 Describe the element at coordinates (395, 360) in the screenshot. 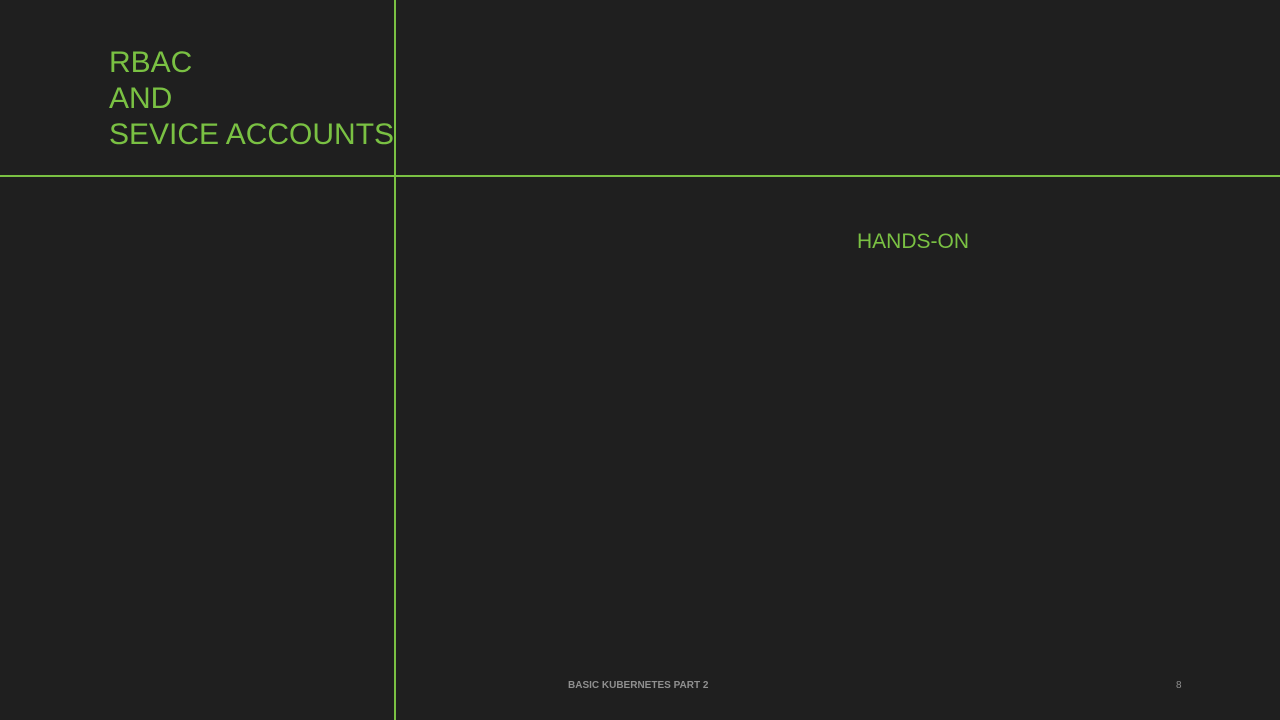

I see `vertical-divider` at that location.